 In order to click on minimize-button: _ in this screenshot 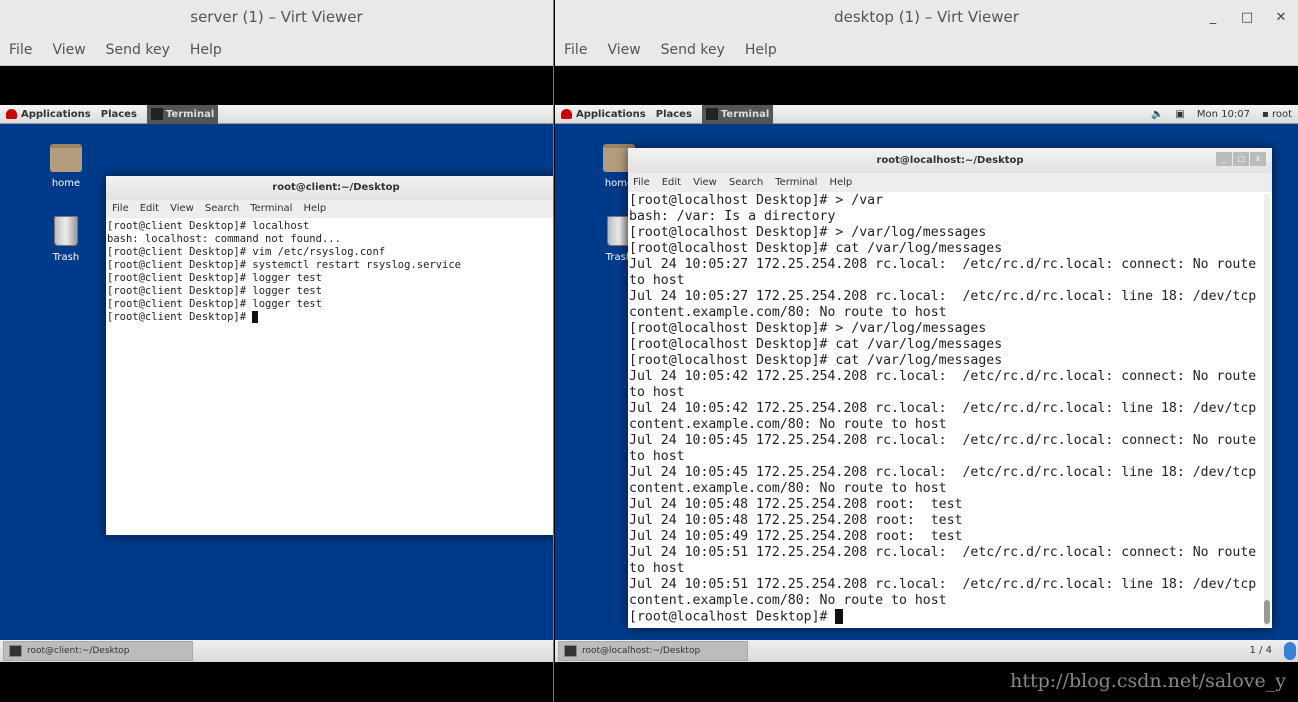, I will do `click(1213, 17)`.